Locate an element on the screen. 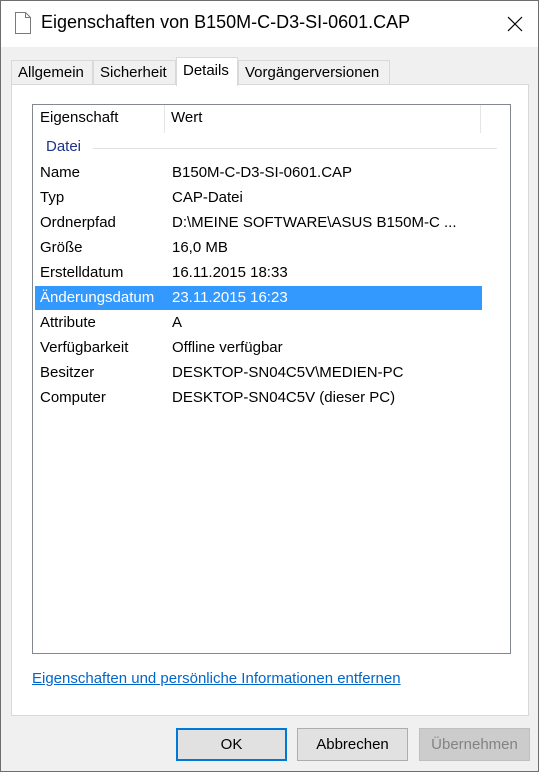  details-row: Computer DESKTOP-SN04C5V (dieser PC) is located at coordinates (258, 398).